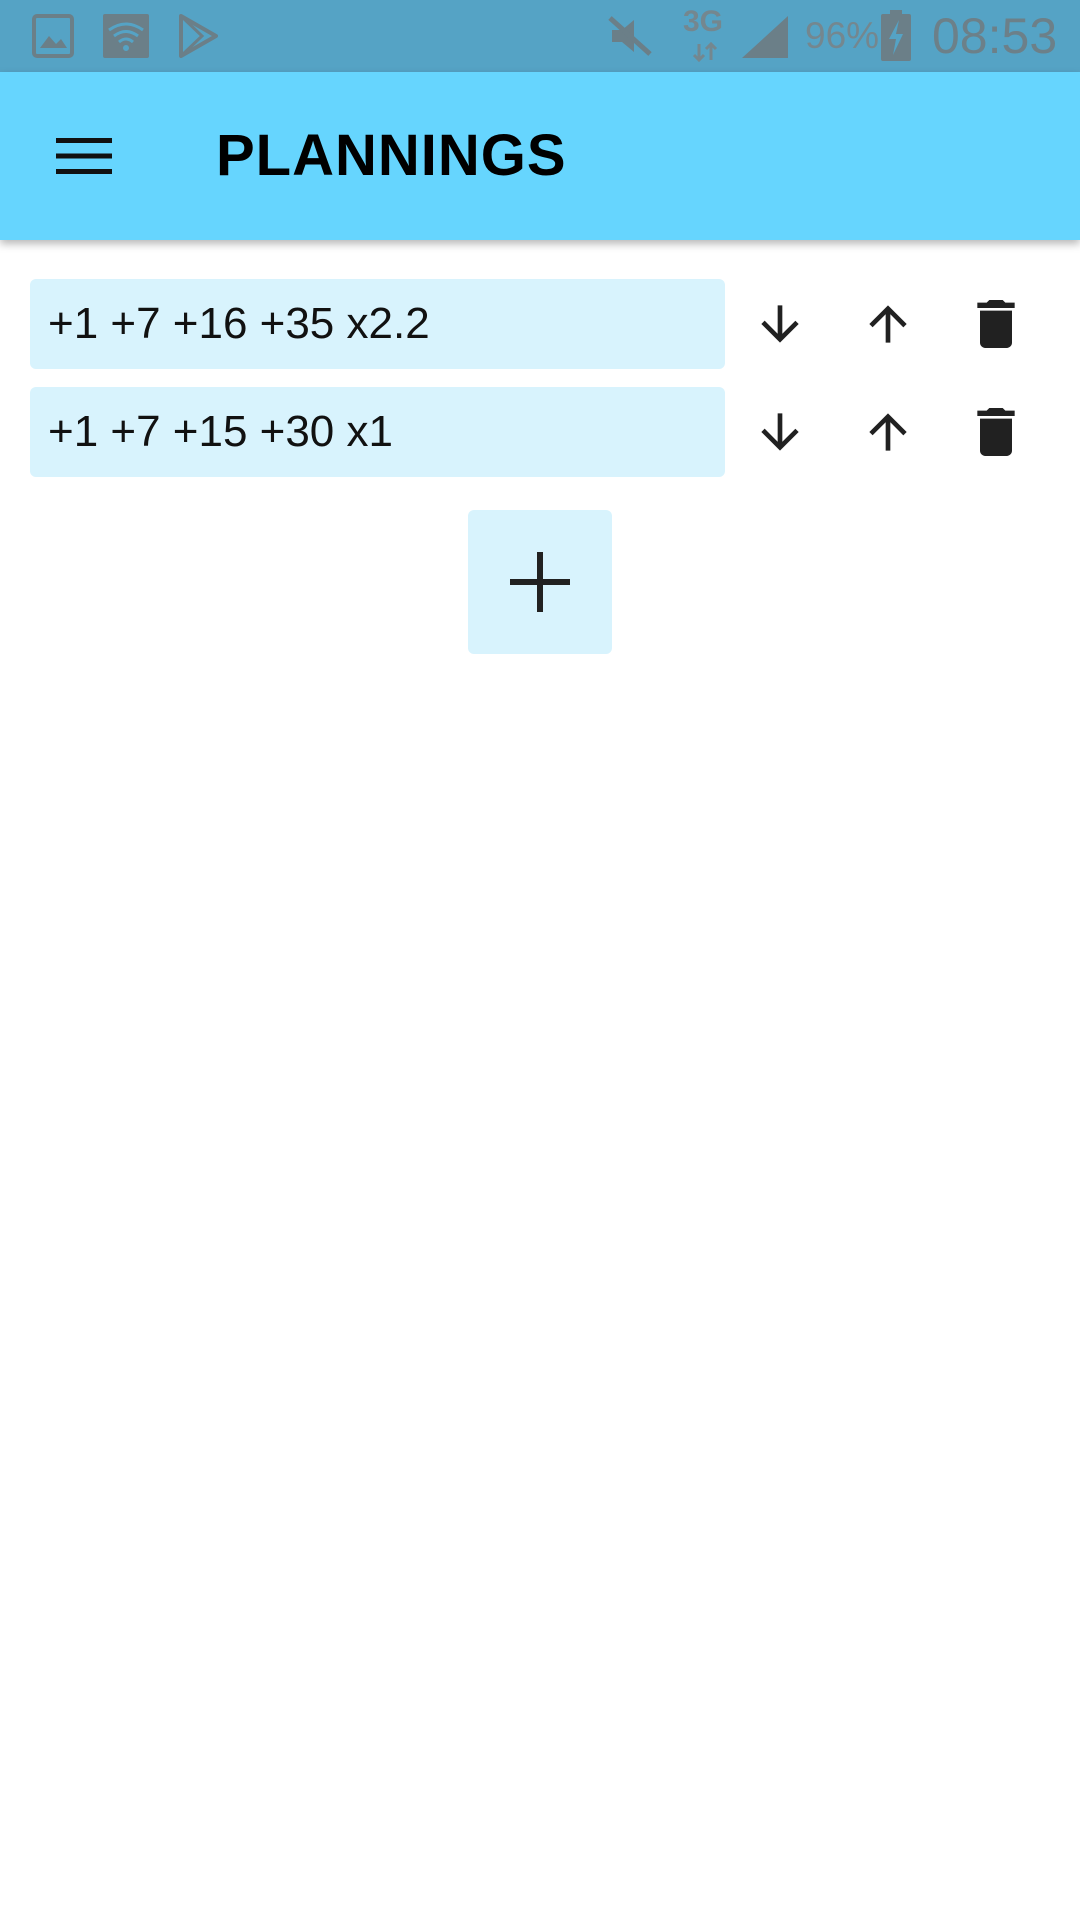 The width and height of the screenshot is (1080, 1920). I want to click on plus-icon, so click(540, 582).